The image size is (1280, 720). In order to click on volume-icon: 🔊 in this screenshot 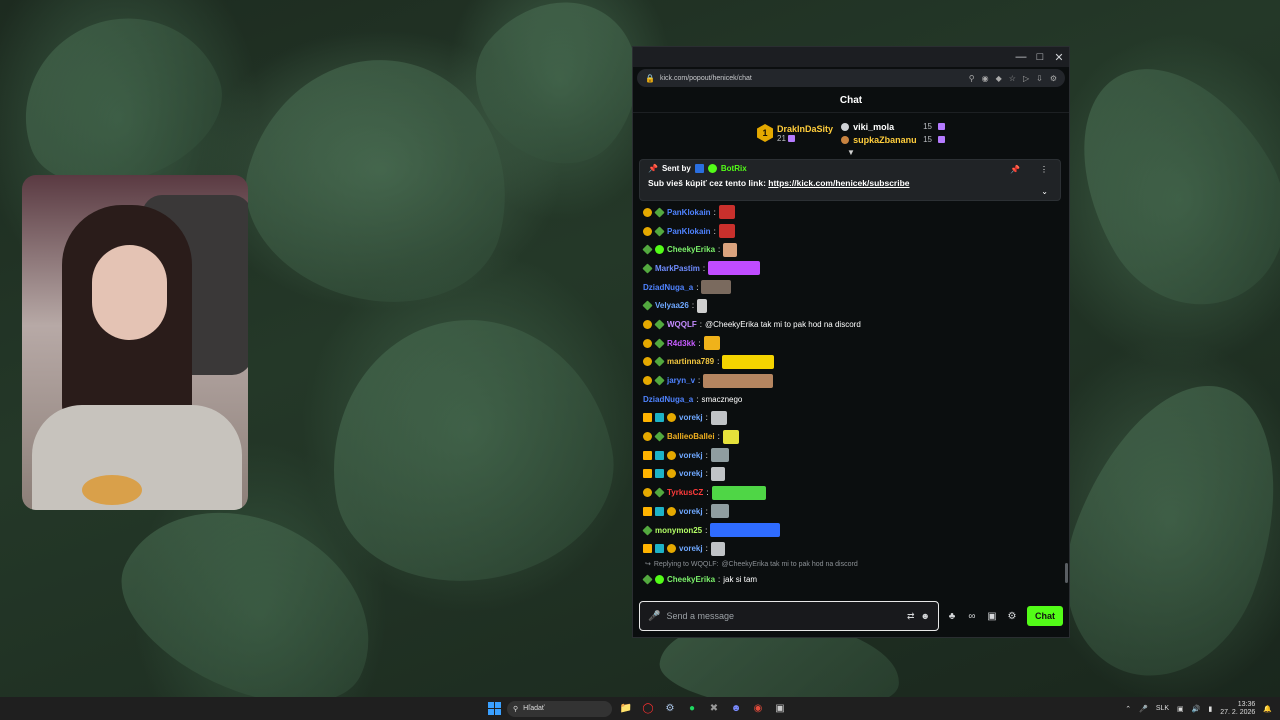, I will do `click(1196, 709)`.